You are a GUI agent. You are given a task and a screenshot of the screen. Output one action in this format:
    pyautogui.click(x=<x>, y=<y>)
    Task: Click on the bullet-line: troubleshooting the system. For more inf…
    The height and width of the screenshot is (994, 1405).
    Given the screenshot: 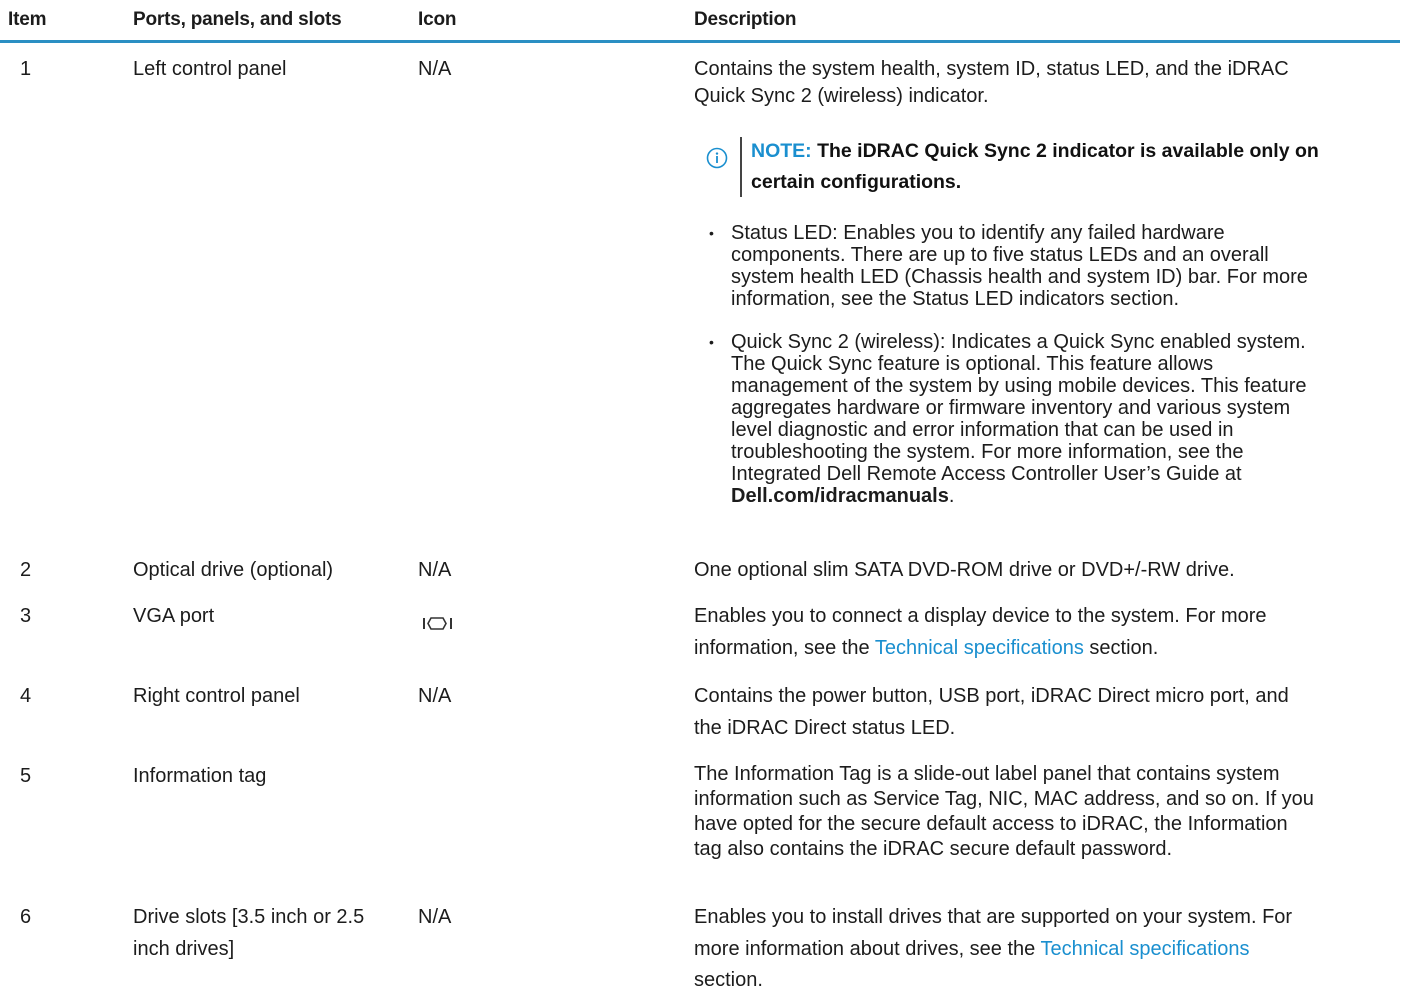 What is the action you would take?
    pyautogui.click(x=987, y=452)
    